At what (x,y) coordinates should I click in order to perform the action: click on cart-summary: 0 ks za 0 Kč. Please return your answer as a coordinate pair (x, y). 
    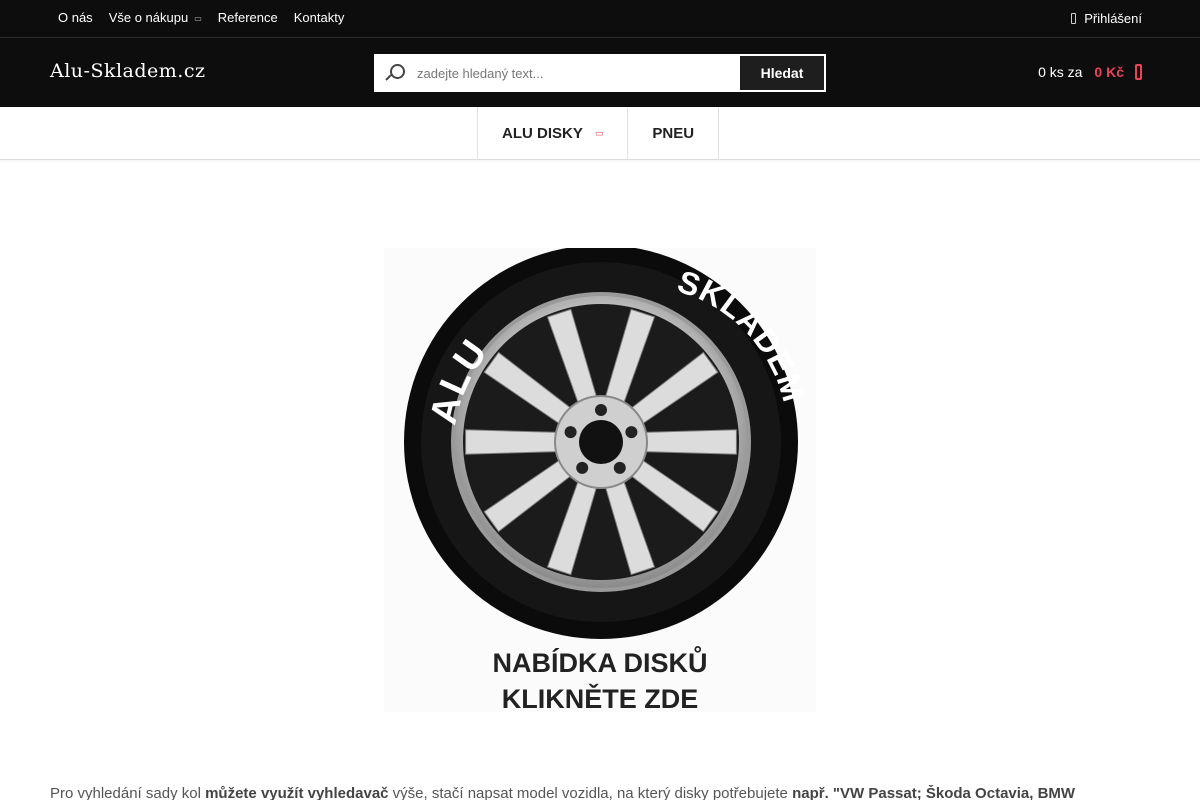
    Looking at the image, I should click on (1090, 72).